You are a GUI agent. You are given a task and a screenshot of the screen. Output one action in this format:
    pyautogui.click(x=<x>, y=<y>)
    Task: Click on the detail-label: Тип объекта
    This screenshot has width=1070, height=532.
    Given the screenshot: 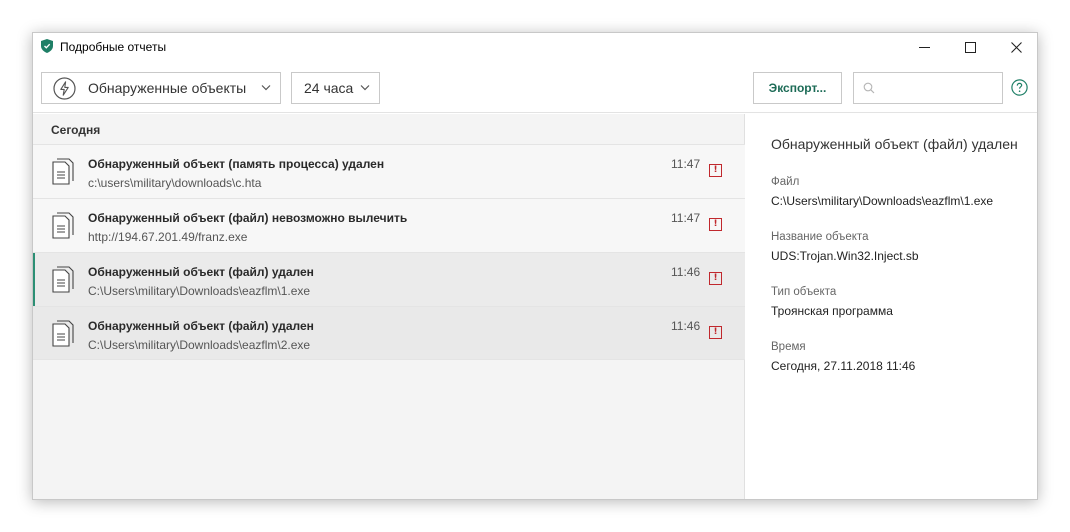 What is the action you would take?
    pyautogui.click(x=804, y=292)
    